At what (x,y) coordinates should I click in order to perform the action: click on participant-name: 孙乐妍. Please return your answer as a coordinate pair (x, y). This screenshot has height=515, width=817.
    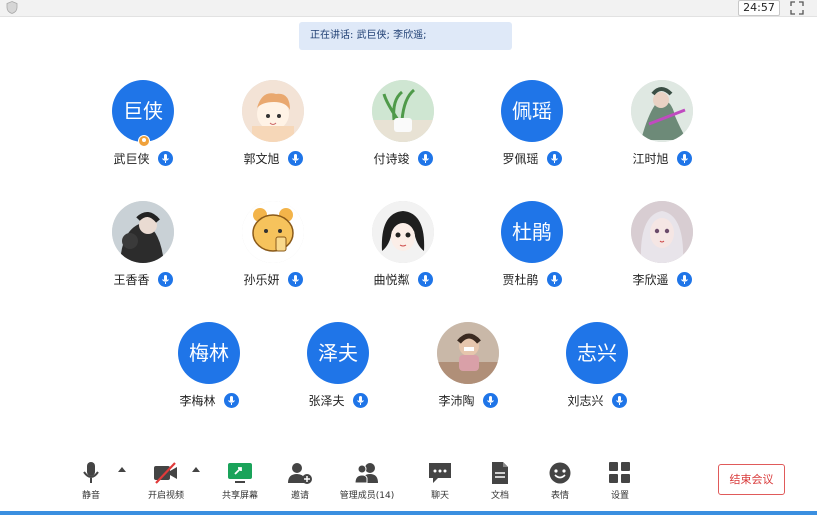
    Looking at the image, I should click on (261, 279).